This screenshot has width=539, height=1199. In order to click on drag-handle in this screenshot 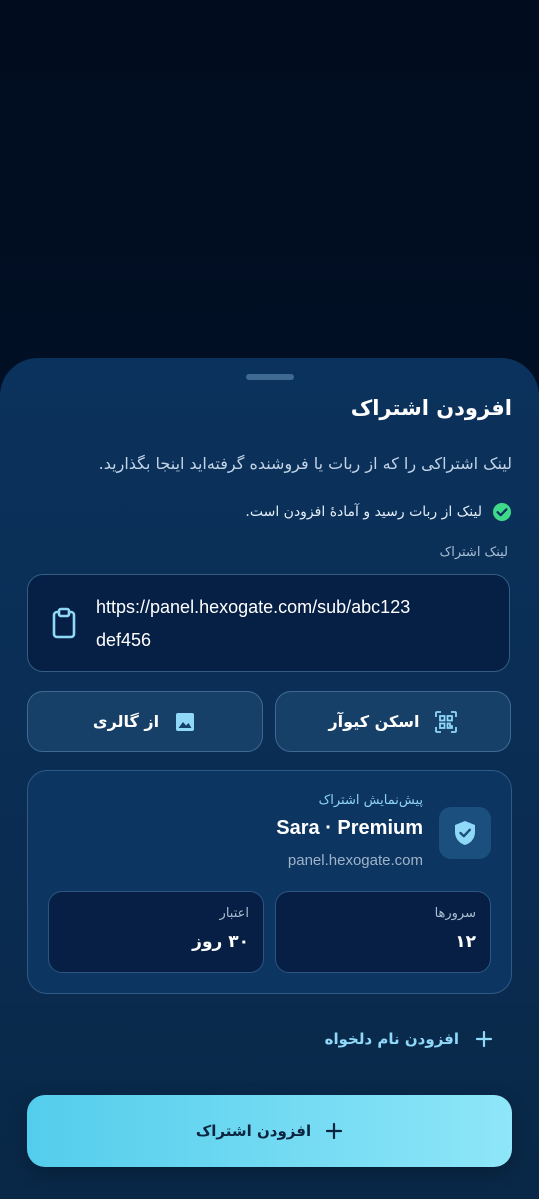, I will do `click(270, 377)`.